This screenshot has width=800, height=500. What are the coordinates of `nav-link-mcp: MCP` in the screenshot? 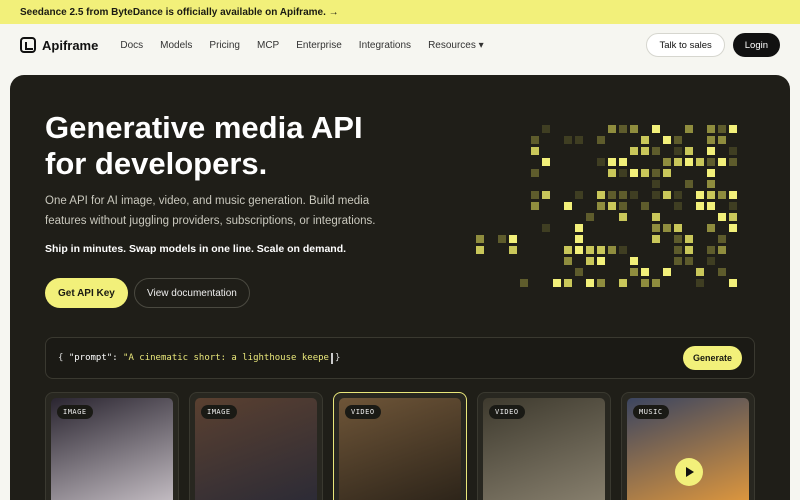 It's located at (268, 45).